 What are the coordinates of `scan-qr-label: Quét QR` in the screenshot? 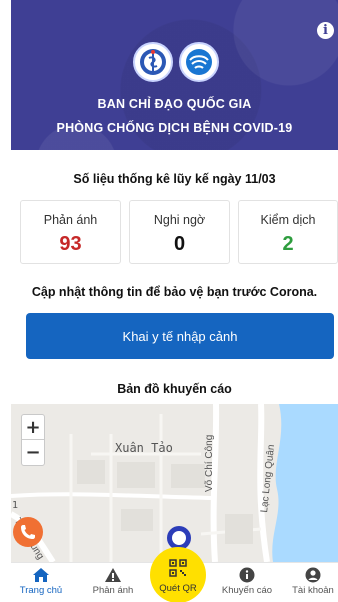 It's located at (178, 588).